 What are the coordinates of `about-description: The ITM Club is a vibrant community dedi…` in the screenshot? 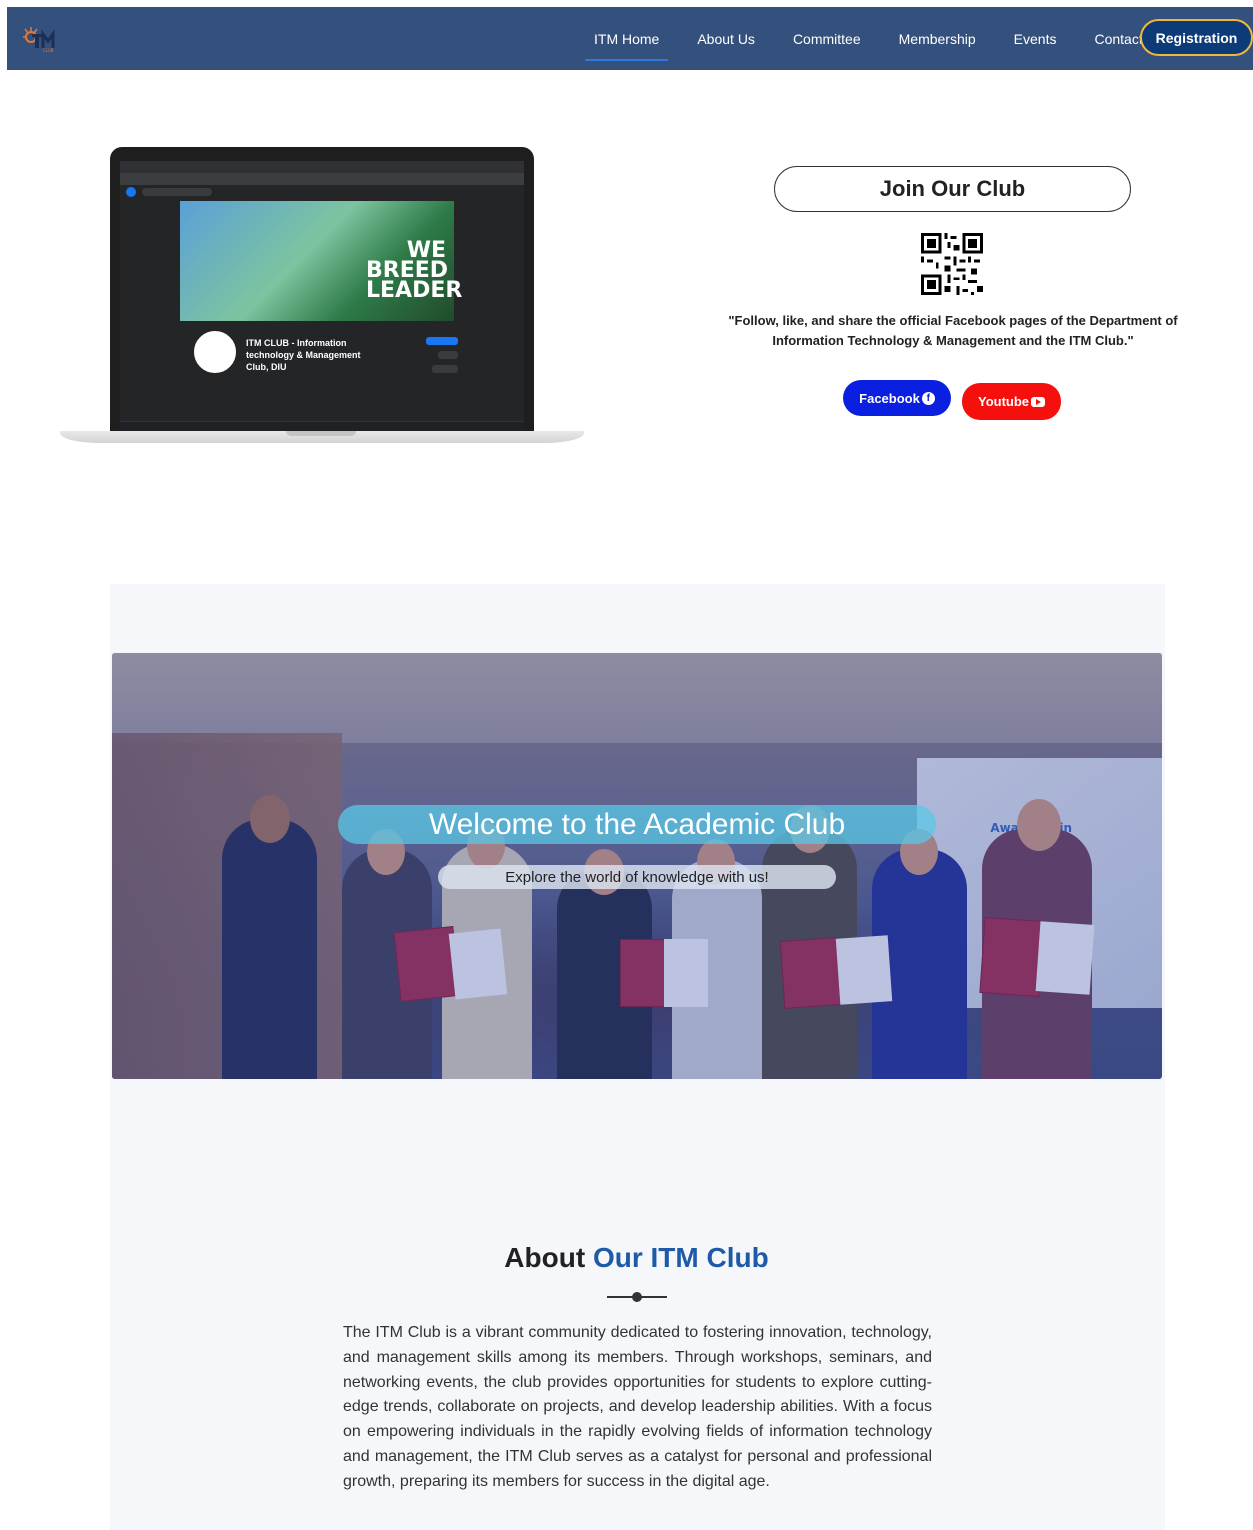 It's located at (637, 1407).